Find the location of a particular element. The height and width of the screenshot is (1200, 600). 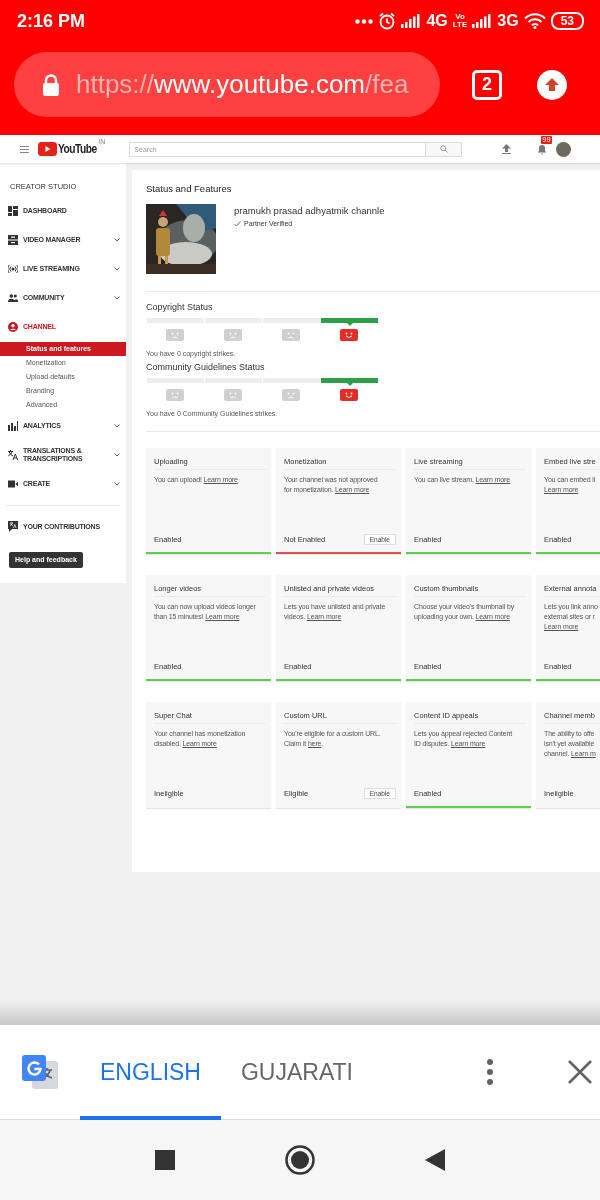

translate-icon is located at coordinates (13, 454).